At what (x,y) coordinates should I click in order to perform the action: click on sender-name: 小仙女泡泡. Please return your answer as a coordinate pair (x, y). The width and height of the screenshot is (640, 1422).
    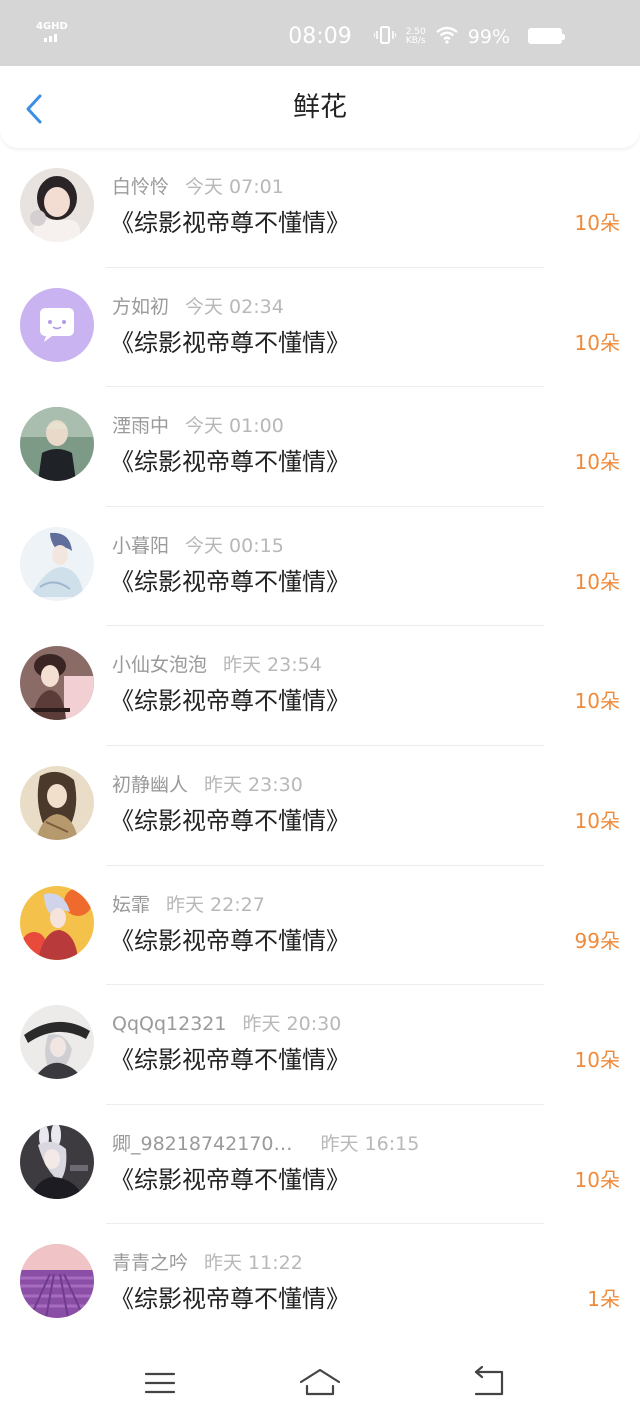
    Looking at the image, I should click on (159, 665).